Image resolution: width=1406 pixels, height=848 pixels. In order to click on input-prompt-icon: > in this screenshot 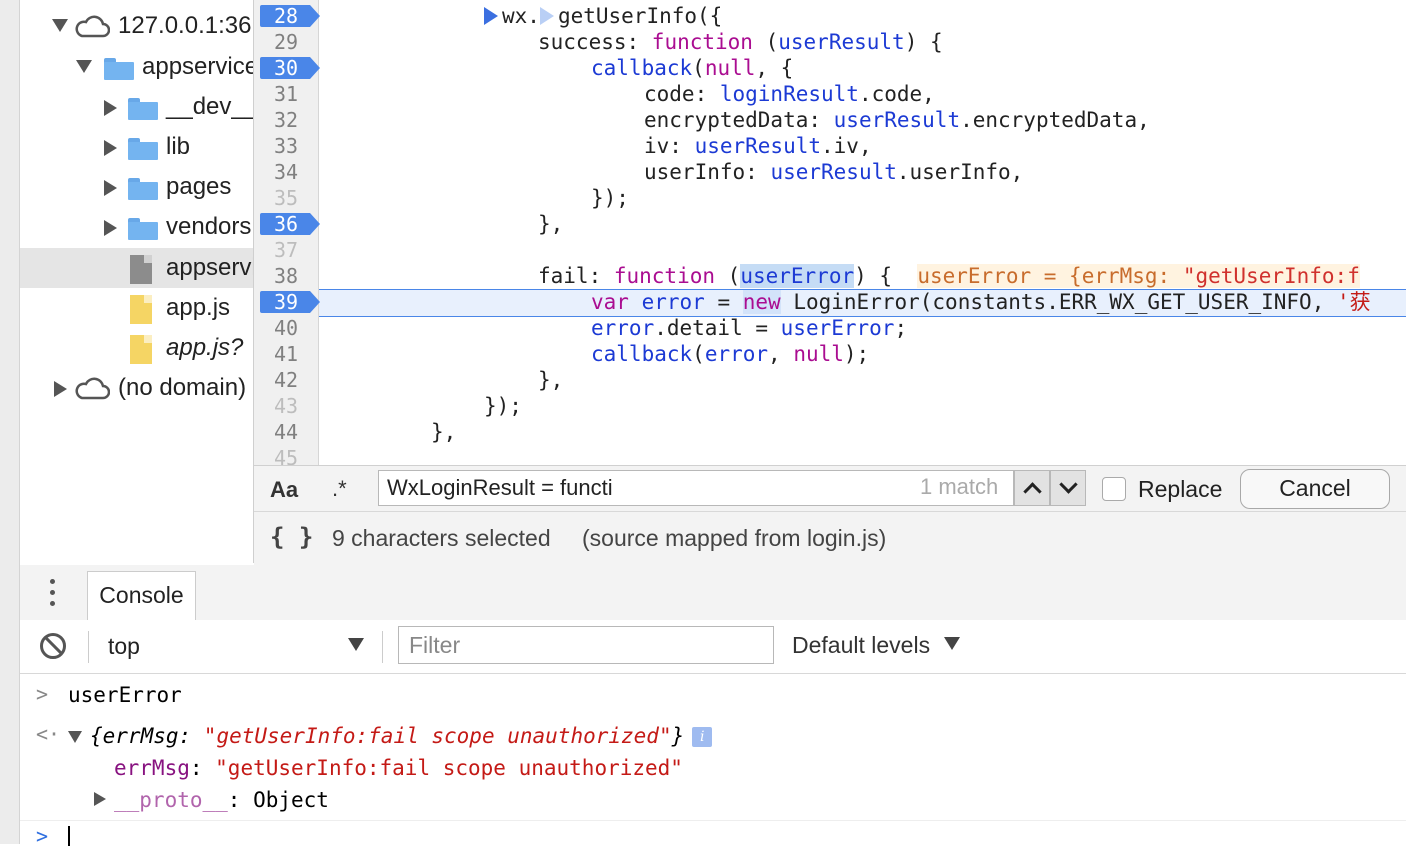, I will do `click(42, 694)`.